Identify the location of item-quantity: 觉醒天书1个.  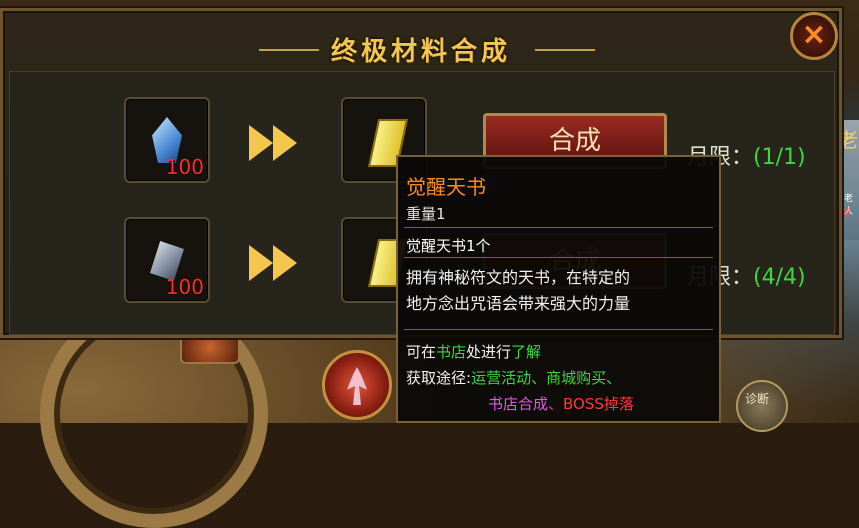
(448, 246).